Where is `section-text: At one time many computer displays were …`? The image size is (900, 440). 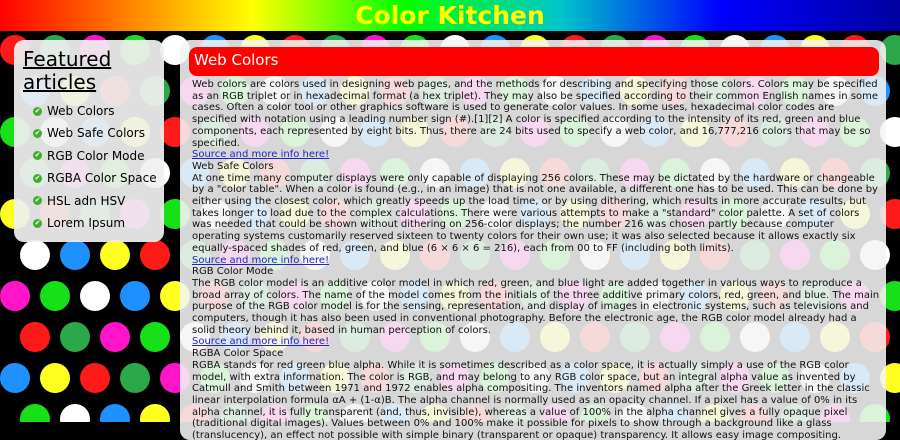 section-text: At one time many computer displays were … is located at coordinates (535, 213).